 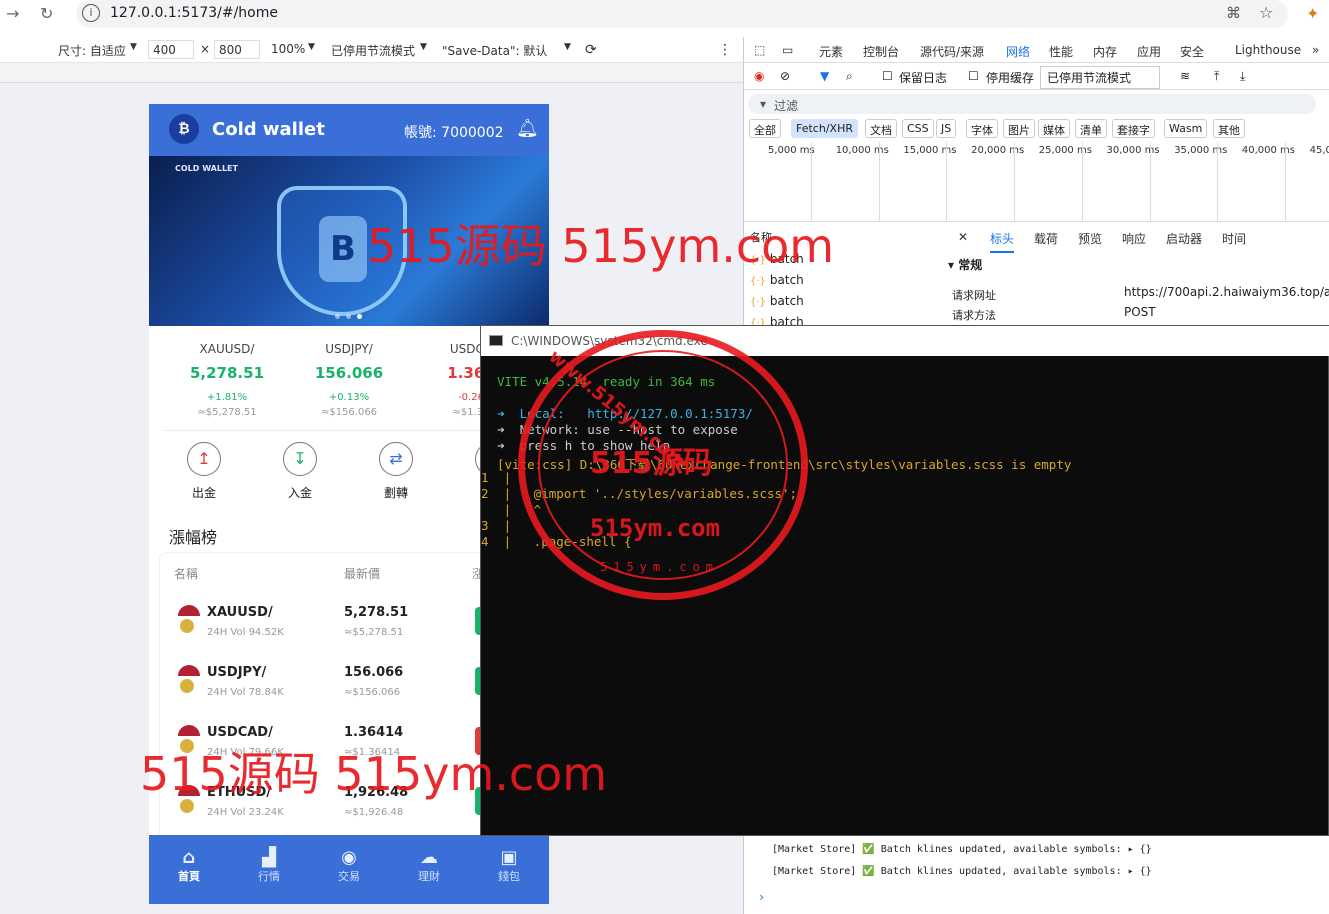 What do you see at coordinates (1149, 51) in the screenshot?
I see `devtools-tab: 应用` at bounding box center [1149, 51].